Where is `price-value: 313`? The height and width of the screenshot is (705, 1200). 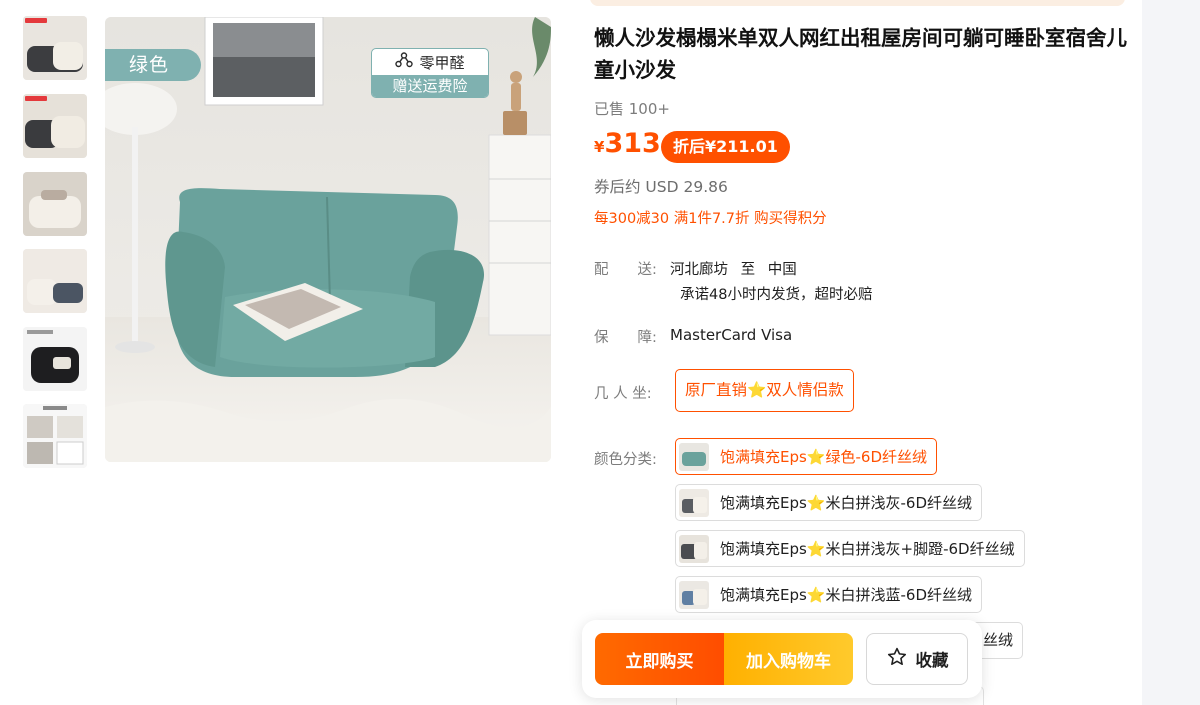 price-value: 313 is located at coordinates (632, 143).